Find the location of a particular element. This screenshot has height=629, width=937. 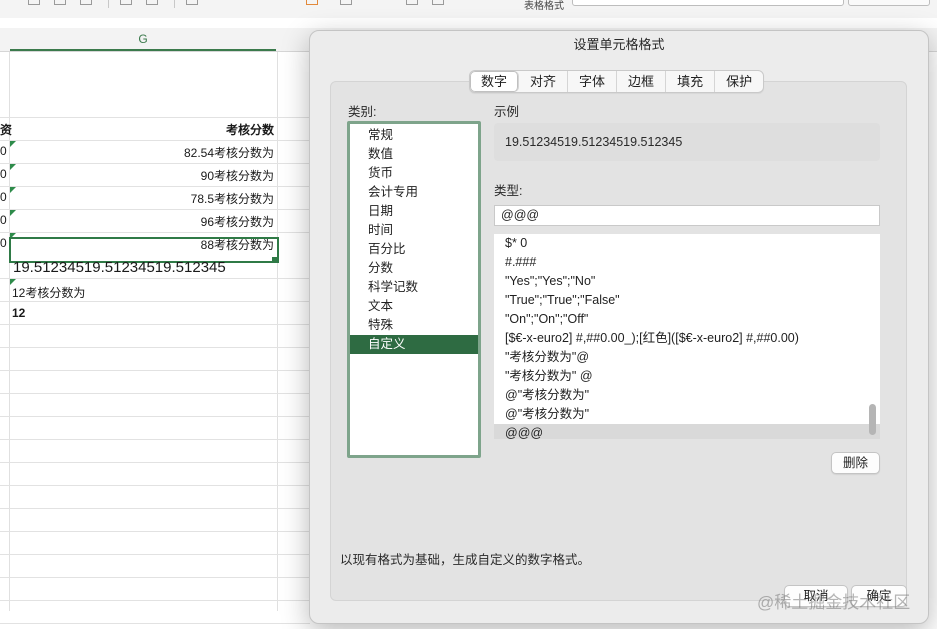

type-list-item: #.### is located at coordinates (687, 262).